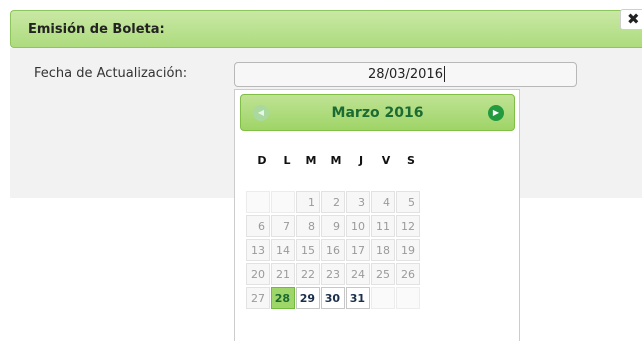 The height and width of the screenshot is (341, 642). I want to click on datepicker-header: ◀ Marzo 2016 ▶, so click(377, 112).